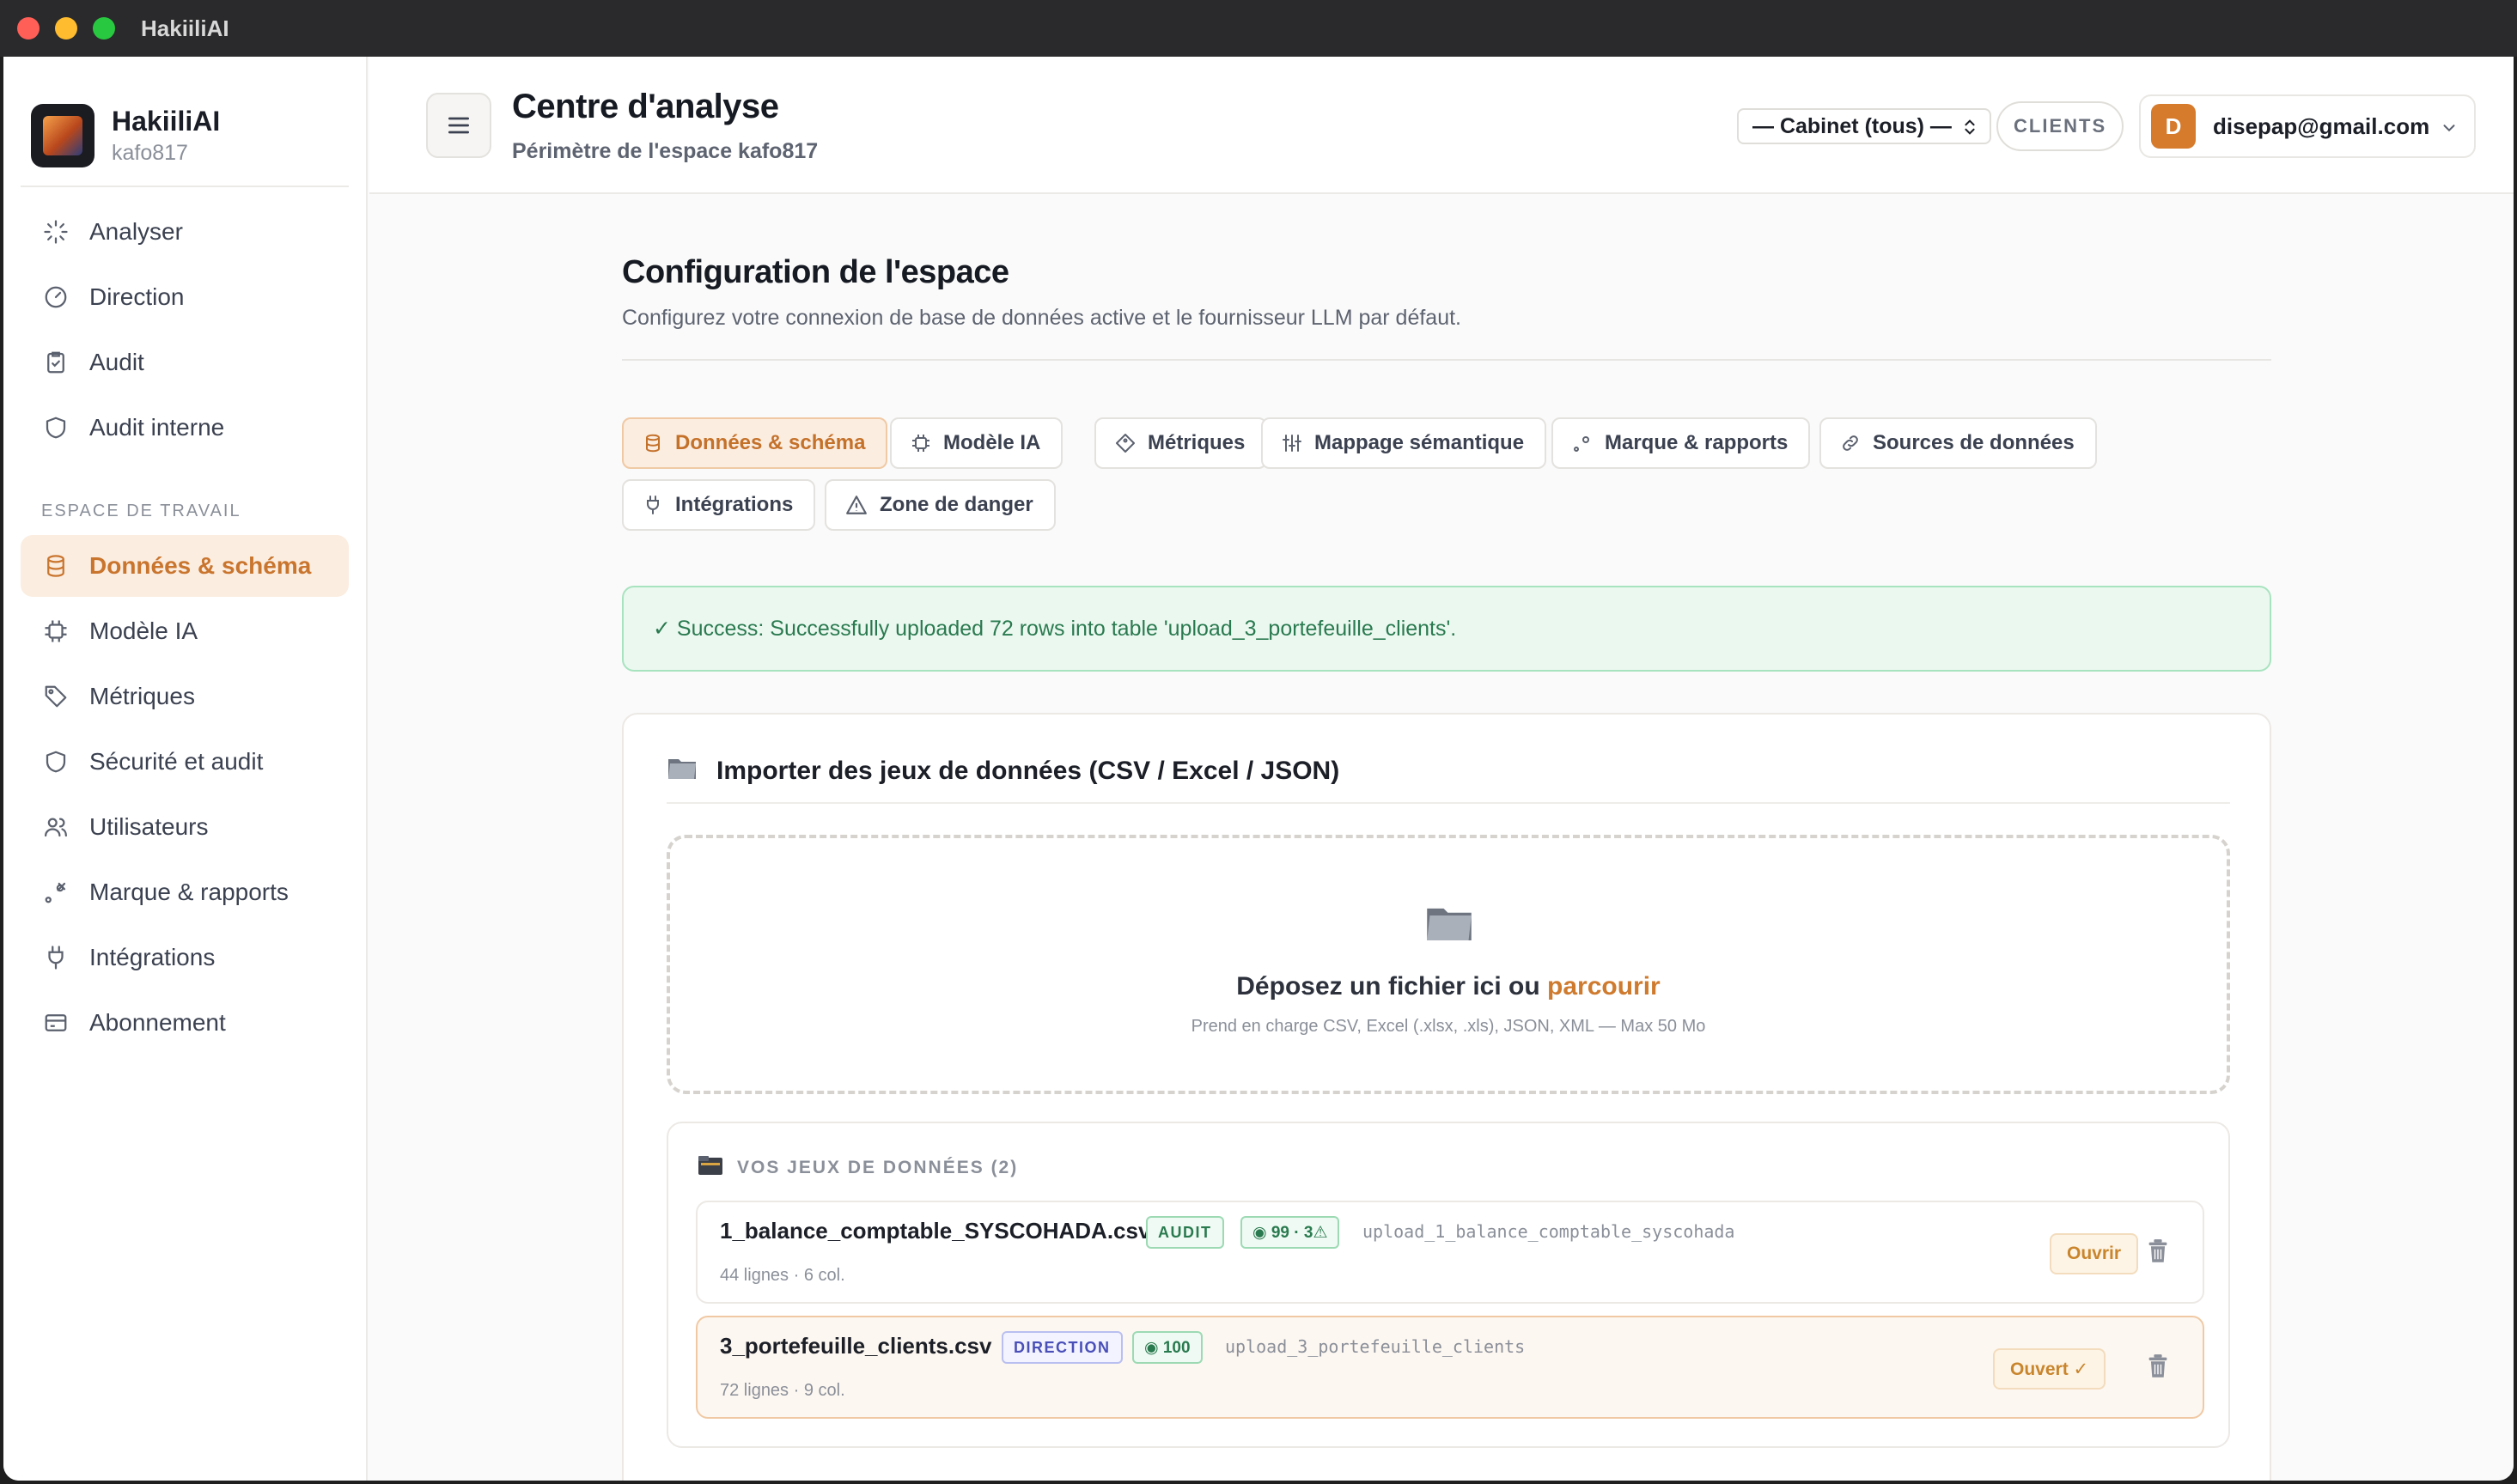  What do you see at coordinates (185, 428) in the screenshot?
I see `sidebar-item-audit-interne: Audit interne` at bounding box center [185, 428].